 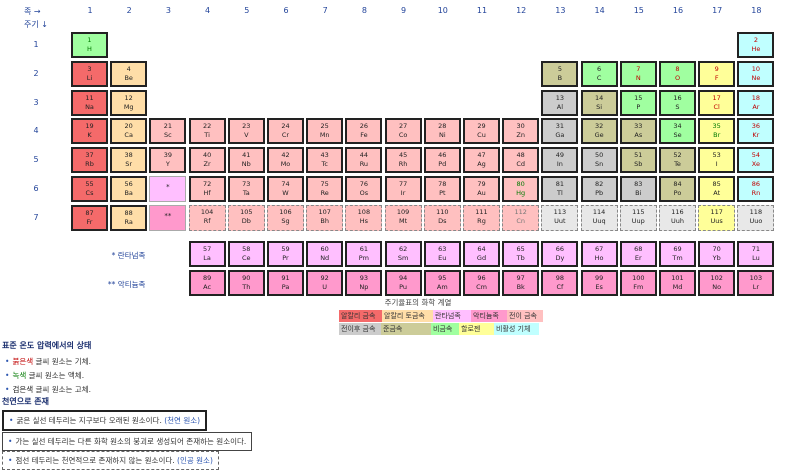 What do you see at coordinates (560, 131) in the screenshot?
I see `element-cell: 31 Ga` at bounding box center [560, 131].